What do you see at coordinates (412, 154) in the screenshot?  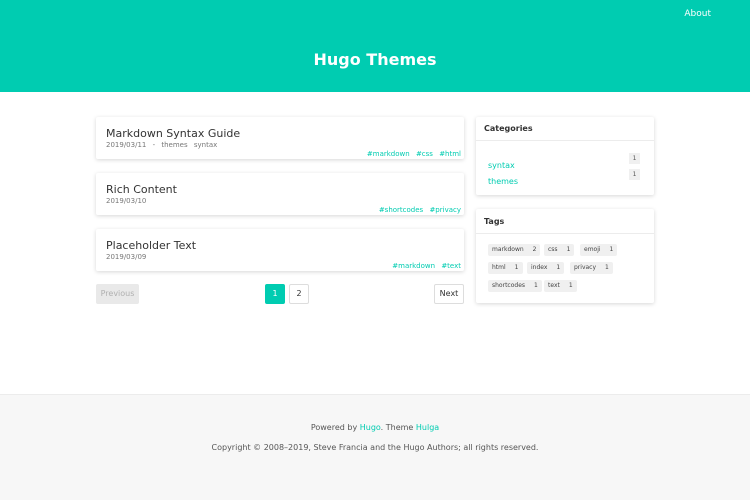 I see `post-tags: #markdown #css #html` at bounding box center [412, 154].